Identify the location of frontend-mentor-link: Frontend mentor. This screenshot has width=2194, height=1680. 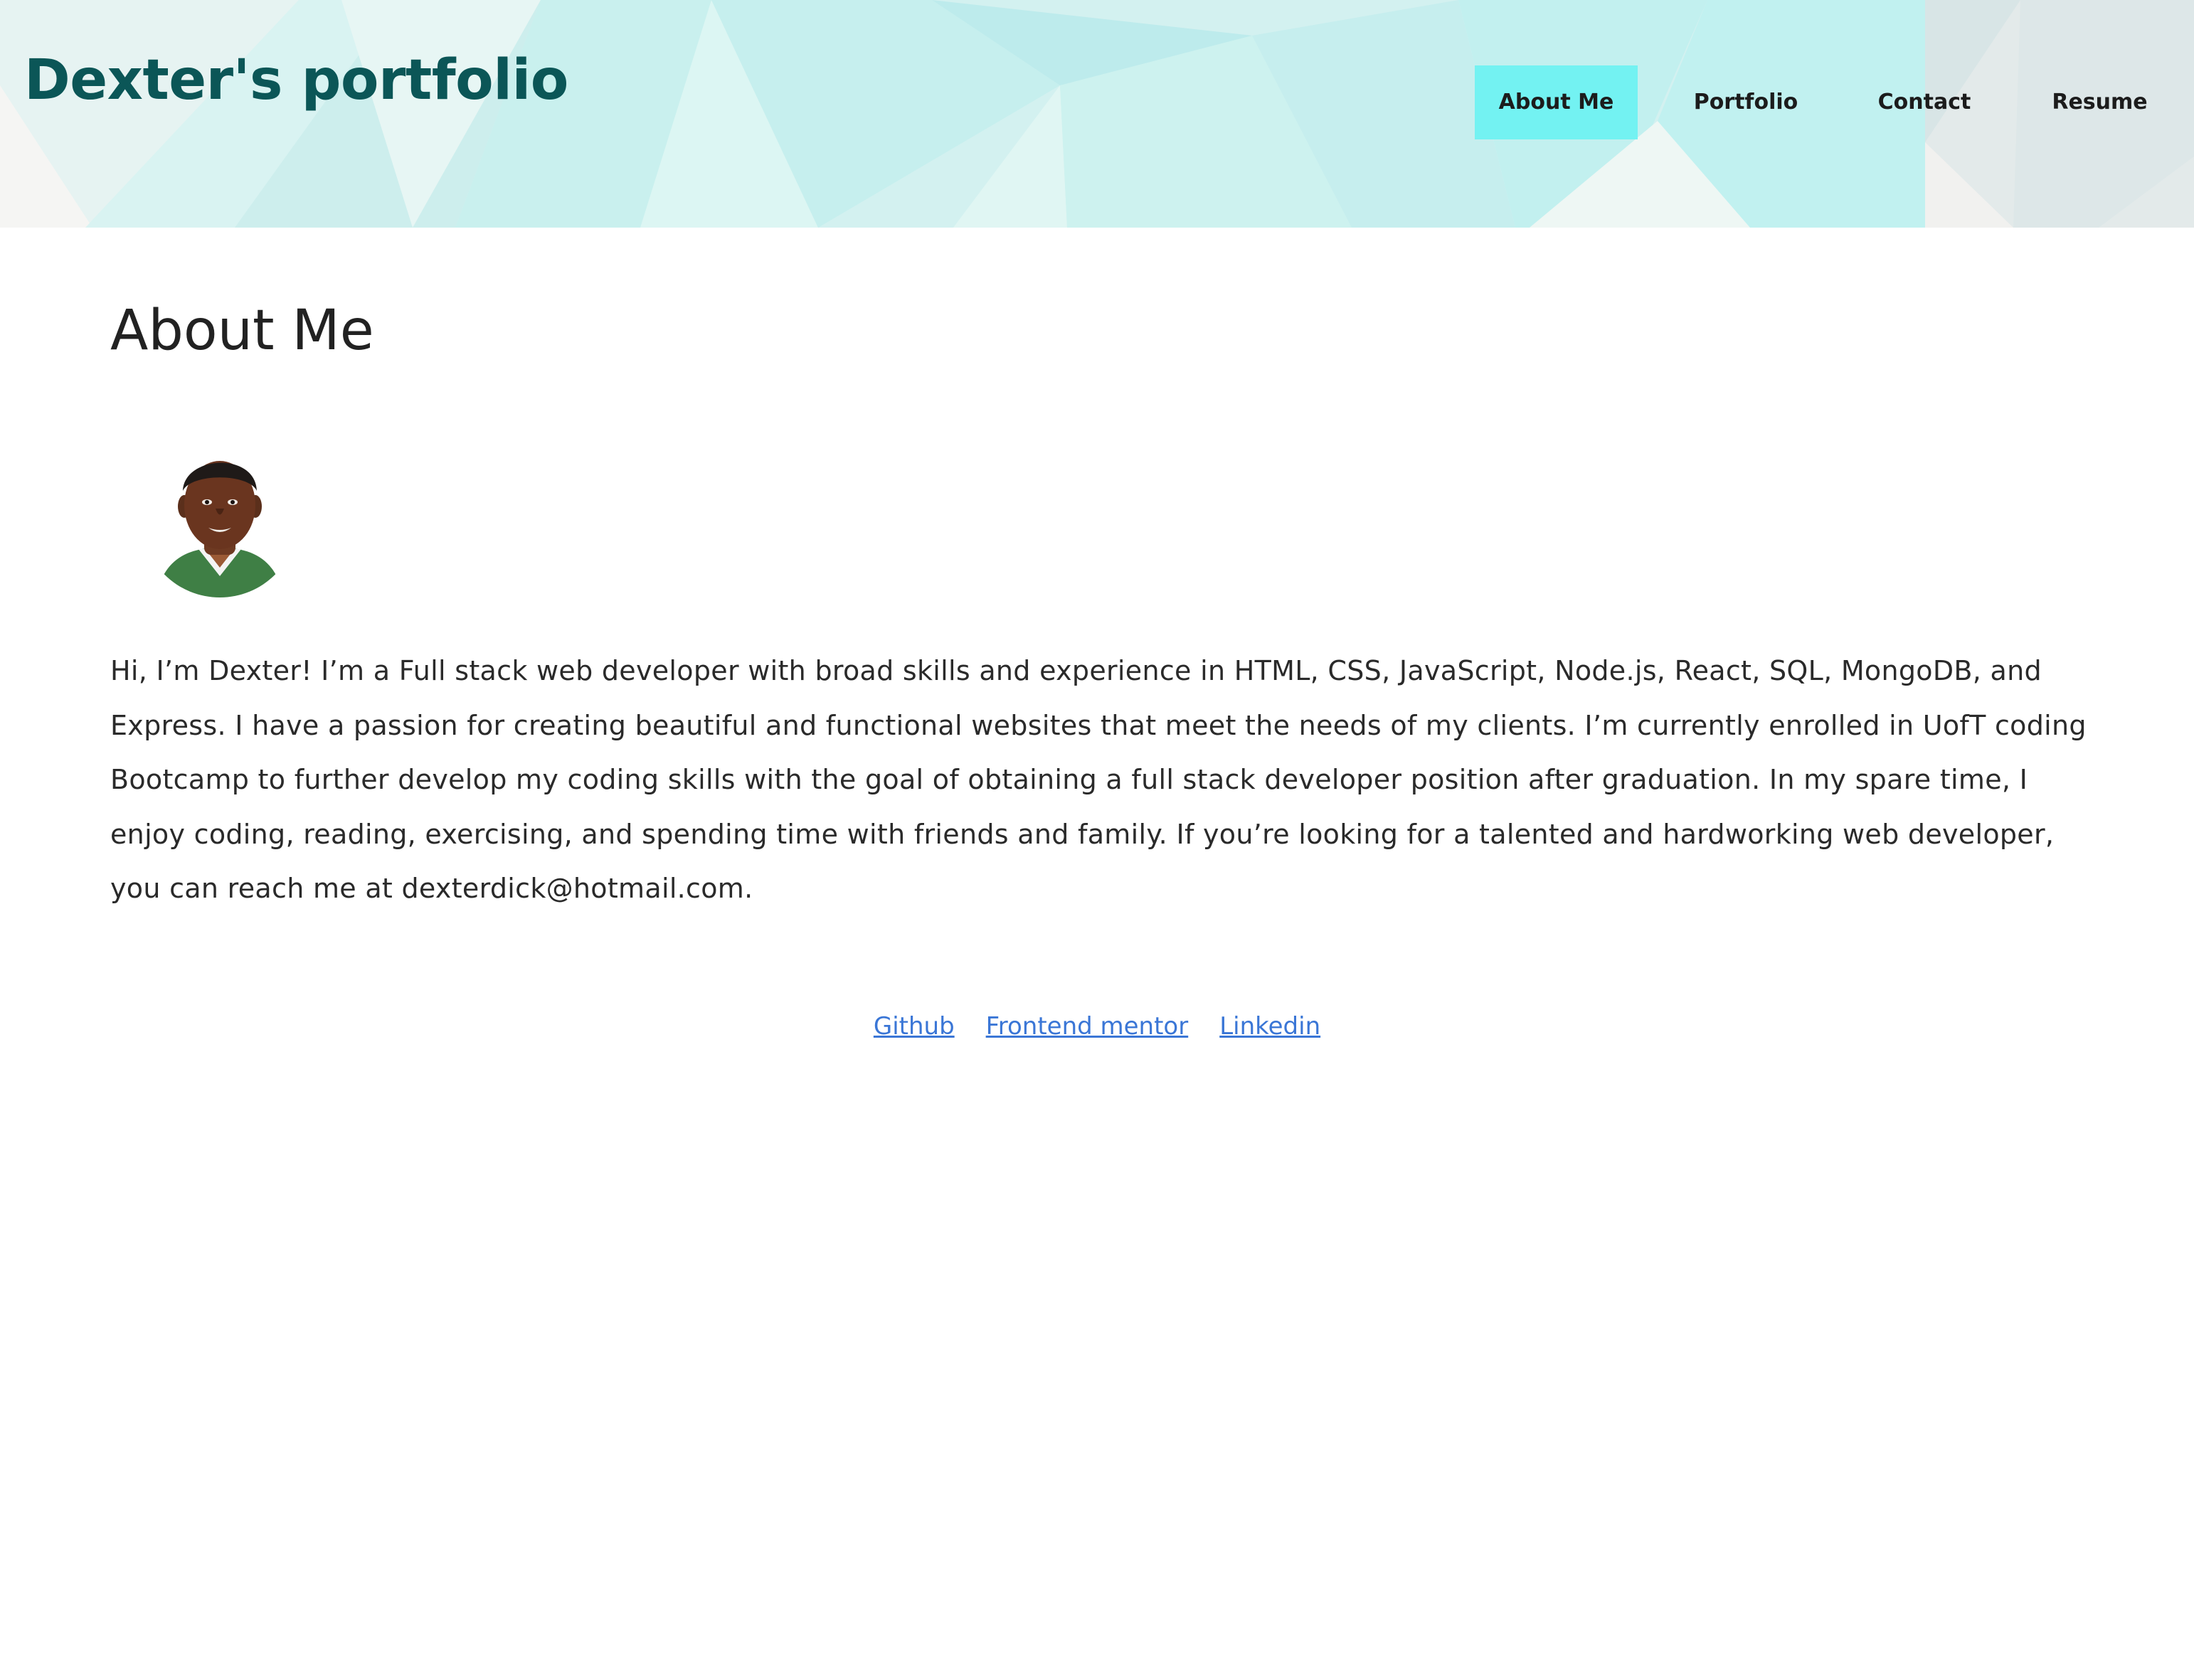
(1087, 1026).